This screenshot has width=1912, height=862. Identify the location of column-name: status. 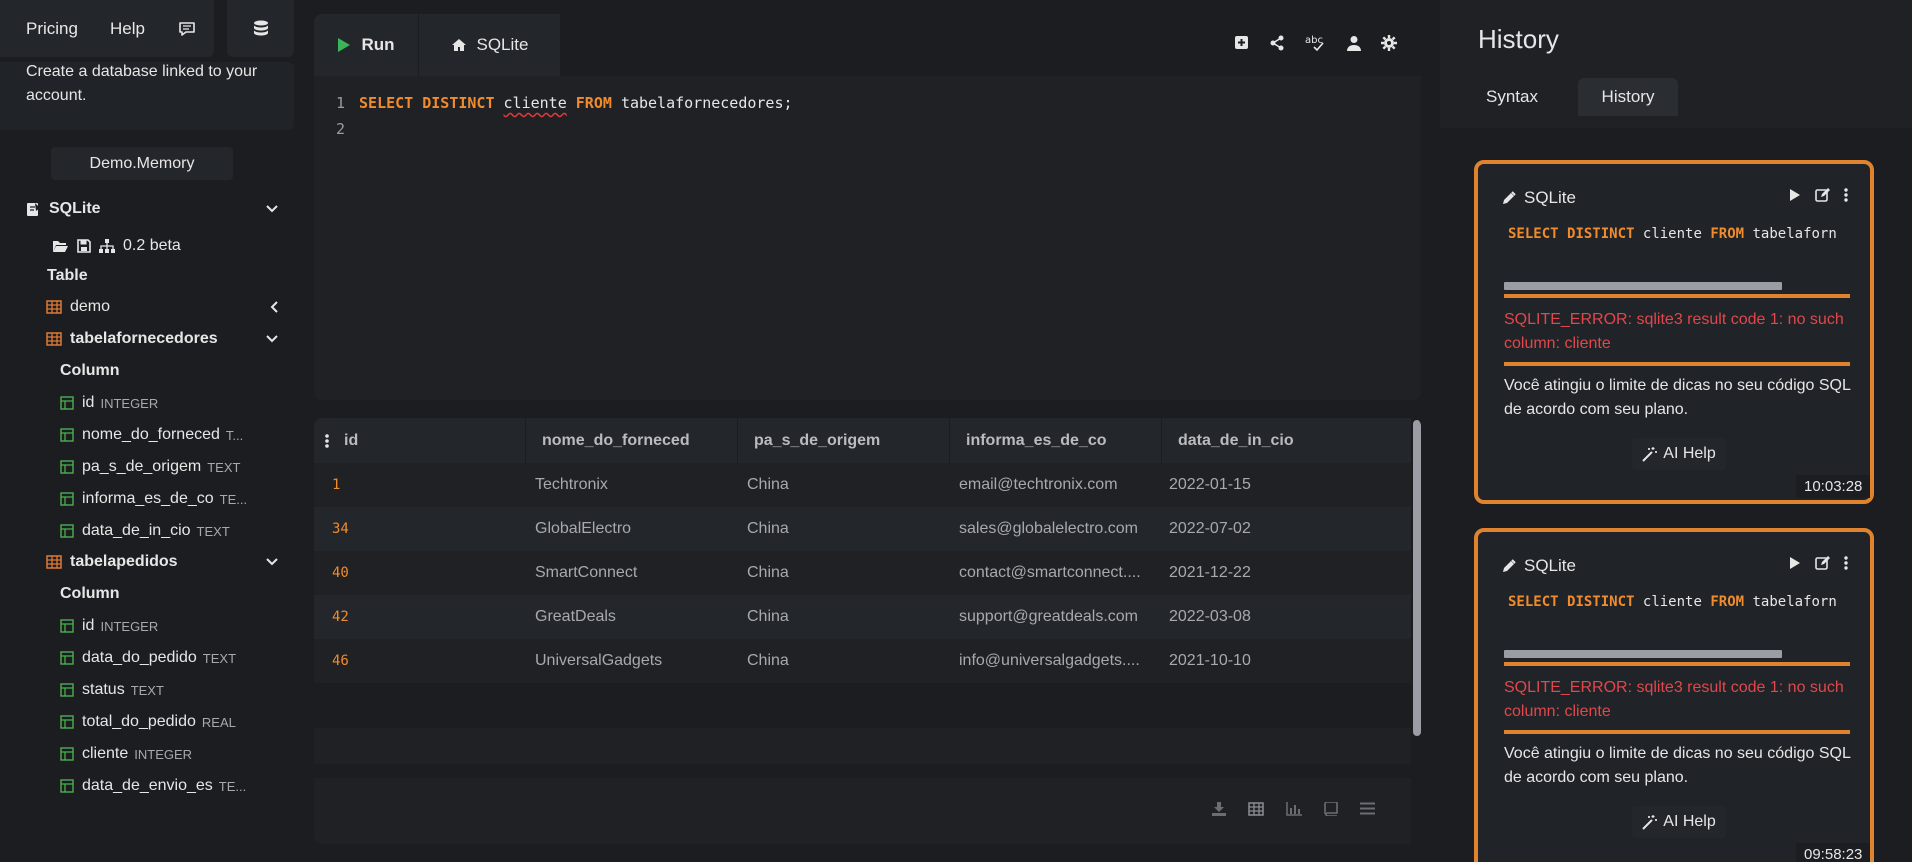
(103, 689).